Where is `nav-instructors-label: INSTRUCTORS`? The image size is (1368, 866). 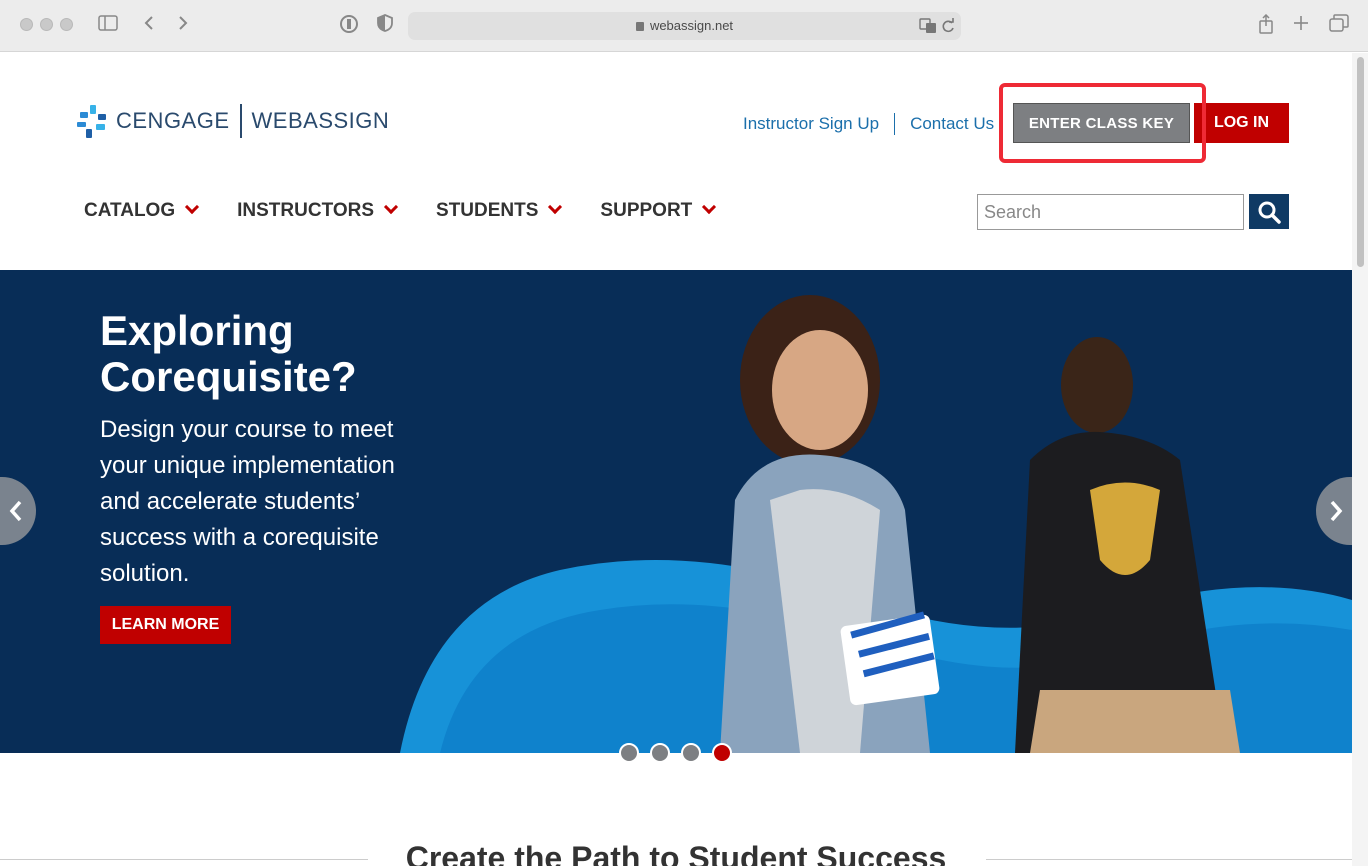 nav-instructors-label: INSTRUCTORS is located at coordinates (306, 210).